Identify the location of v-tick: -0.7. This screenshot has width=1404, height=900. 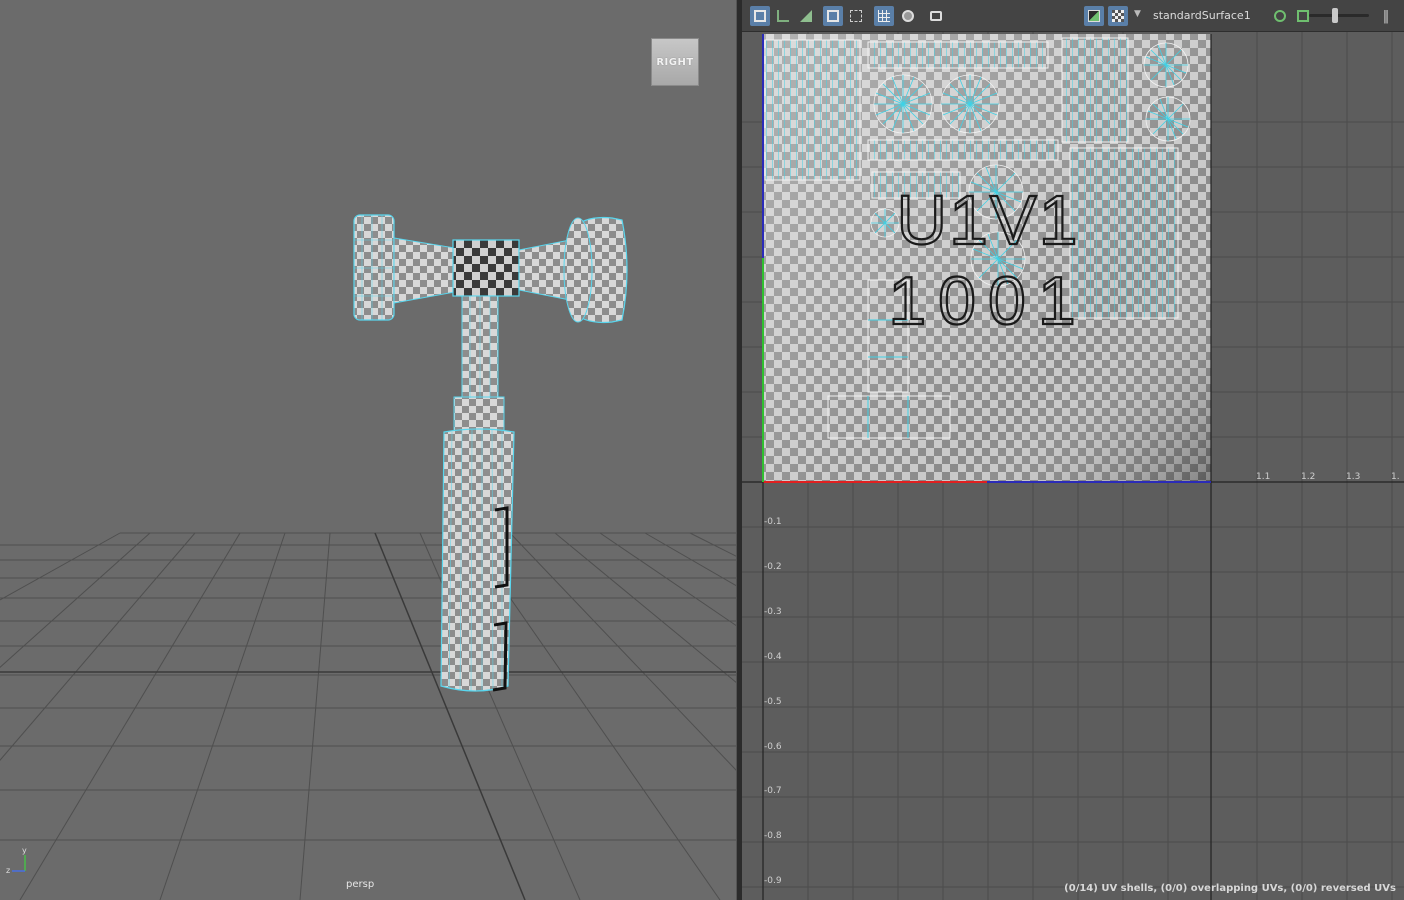
(773, 791).